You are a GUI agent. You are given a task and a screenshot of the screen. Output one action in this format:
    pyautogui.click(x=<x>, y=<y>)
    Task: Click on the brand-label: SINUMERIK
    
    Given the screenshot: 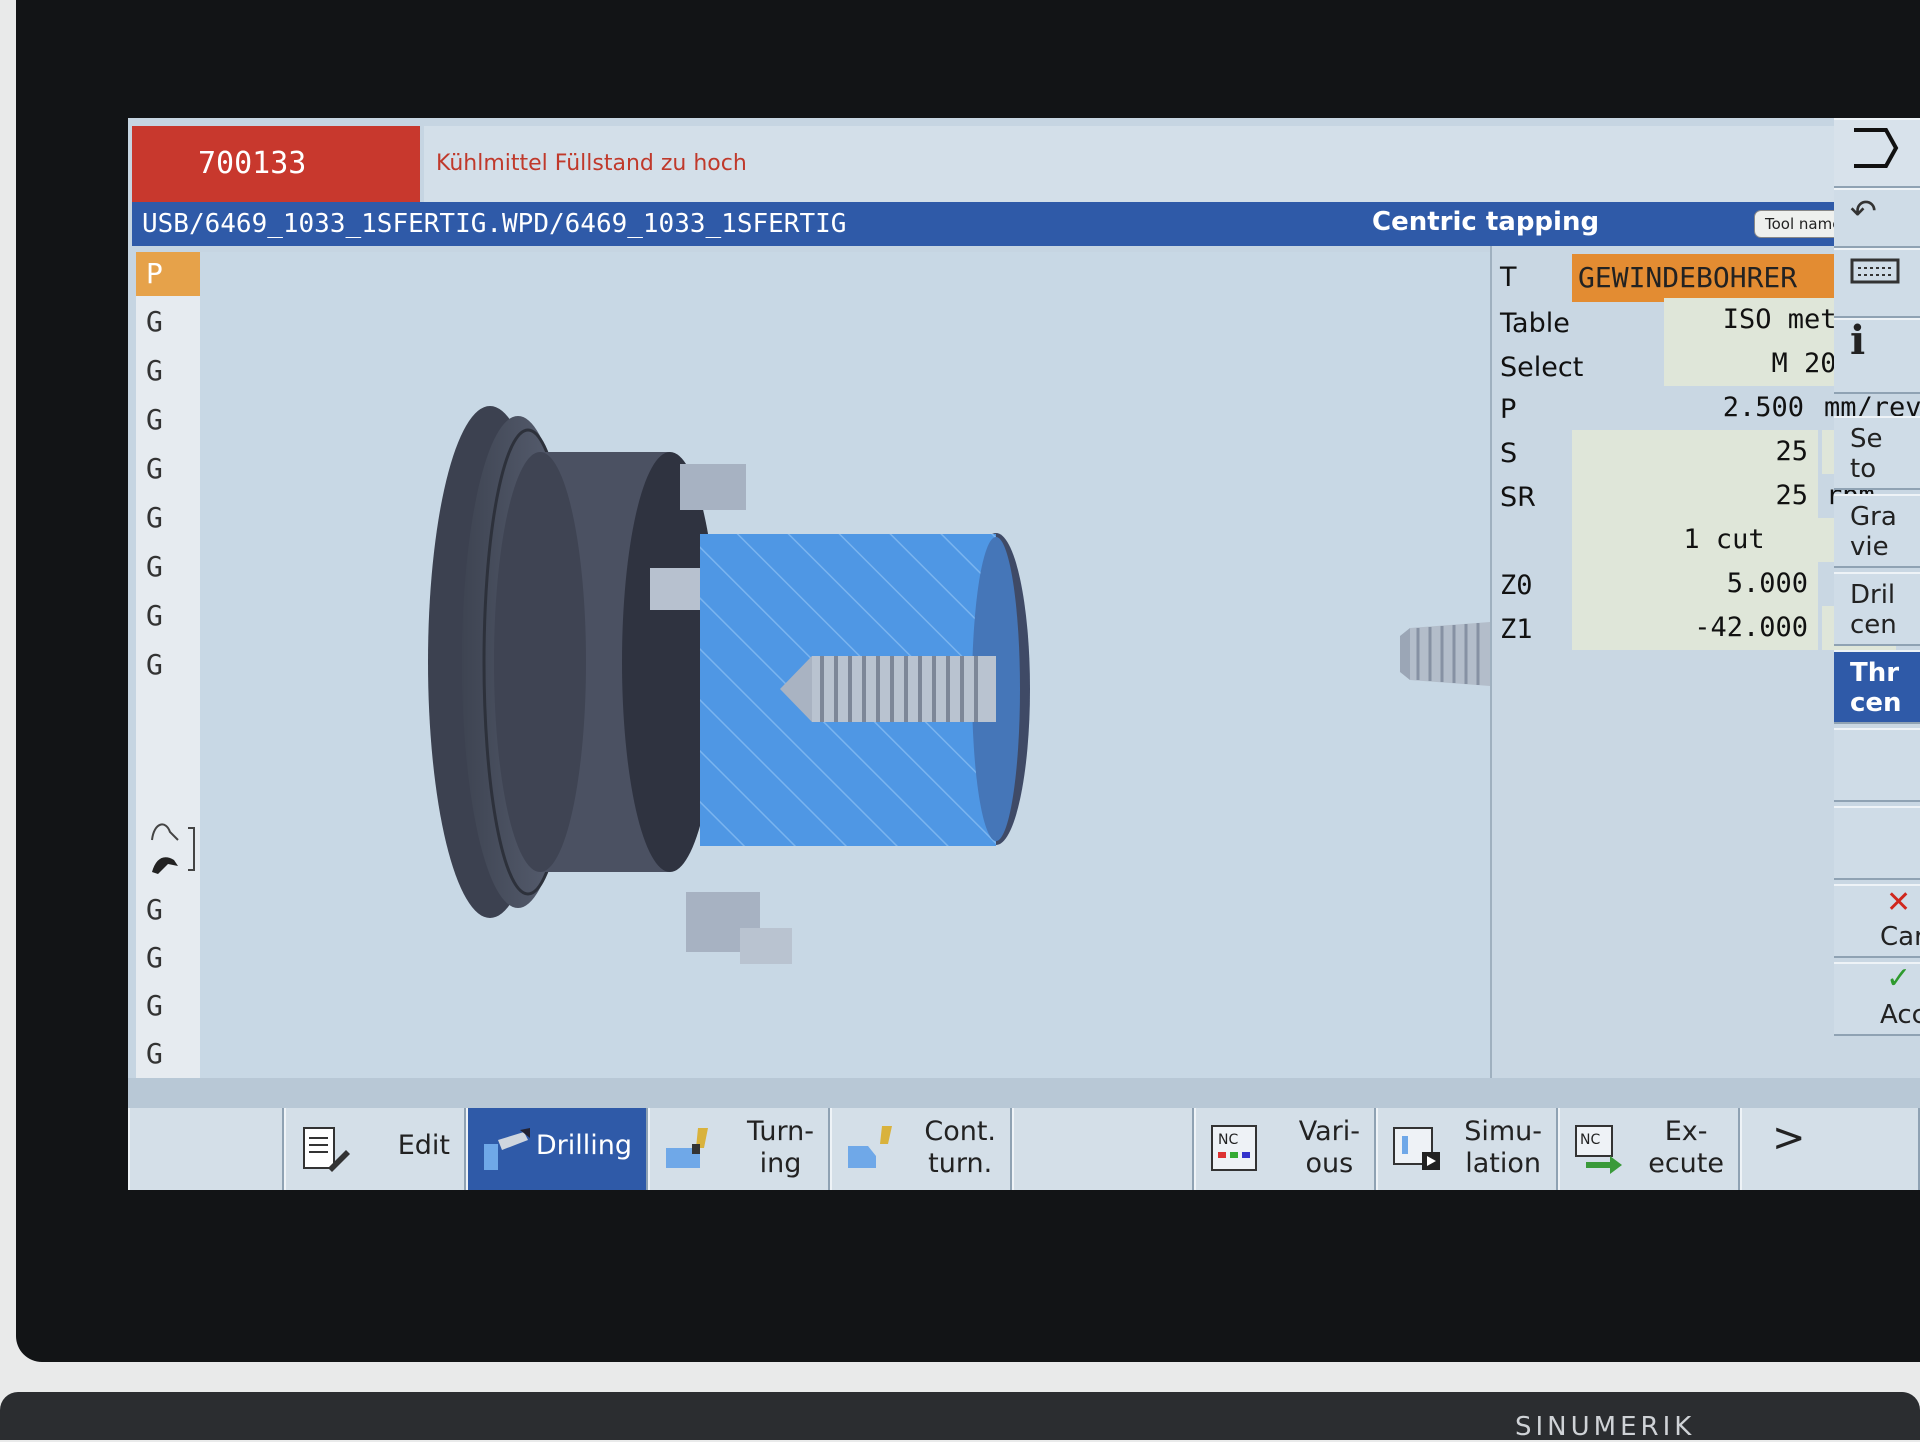 What is the action you would take?
    pyautogui.click(x=1605, y=1427)
    